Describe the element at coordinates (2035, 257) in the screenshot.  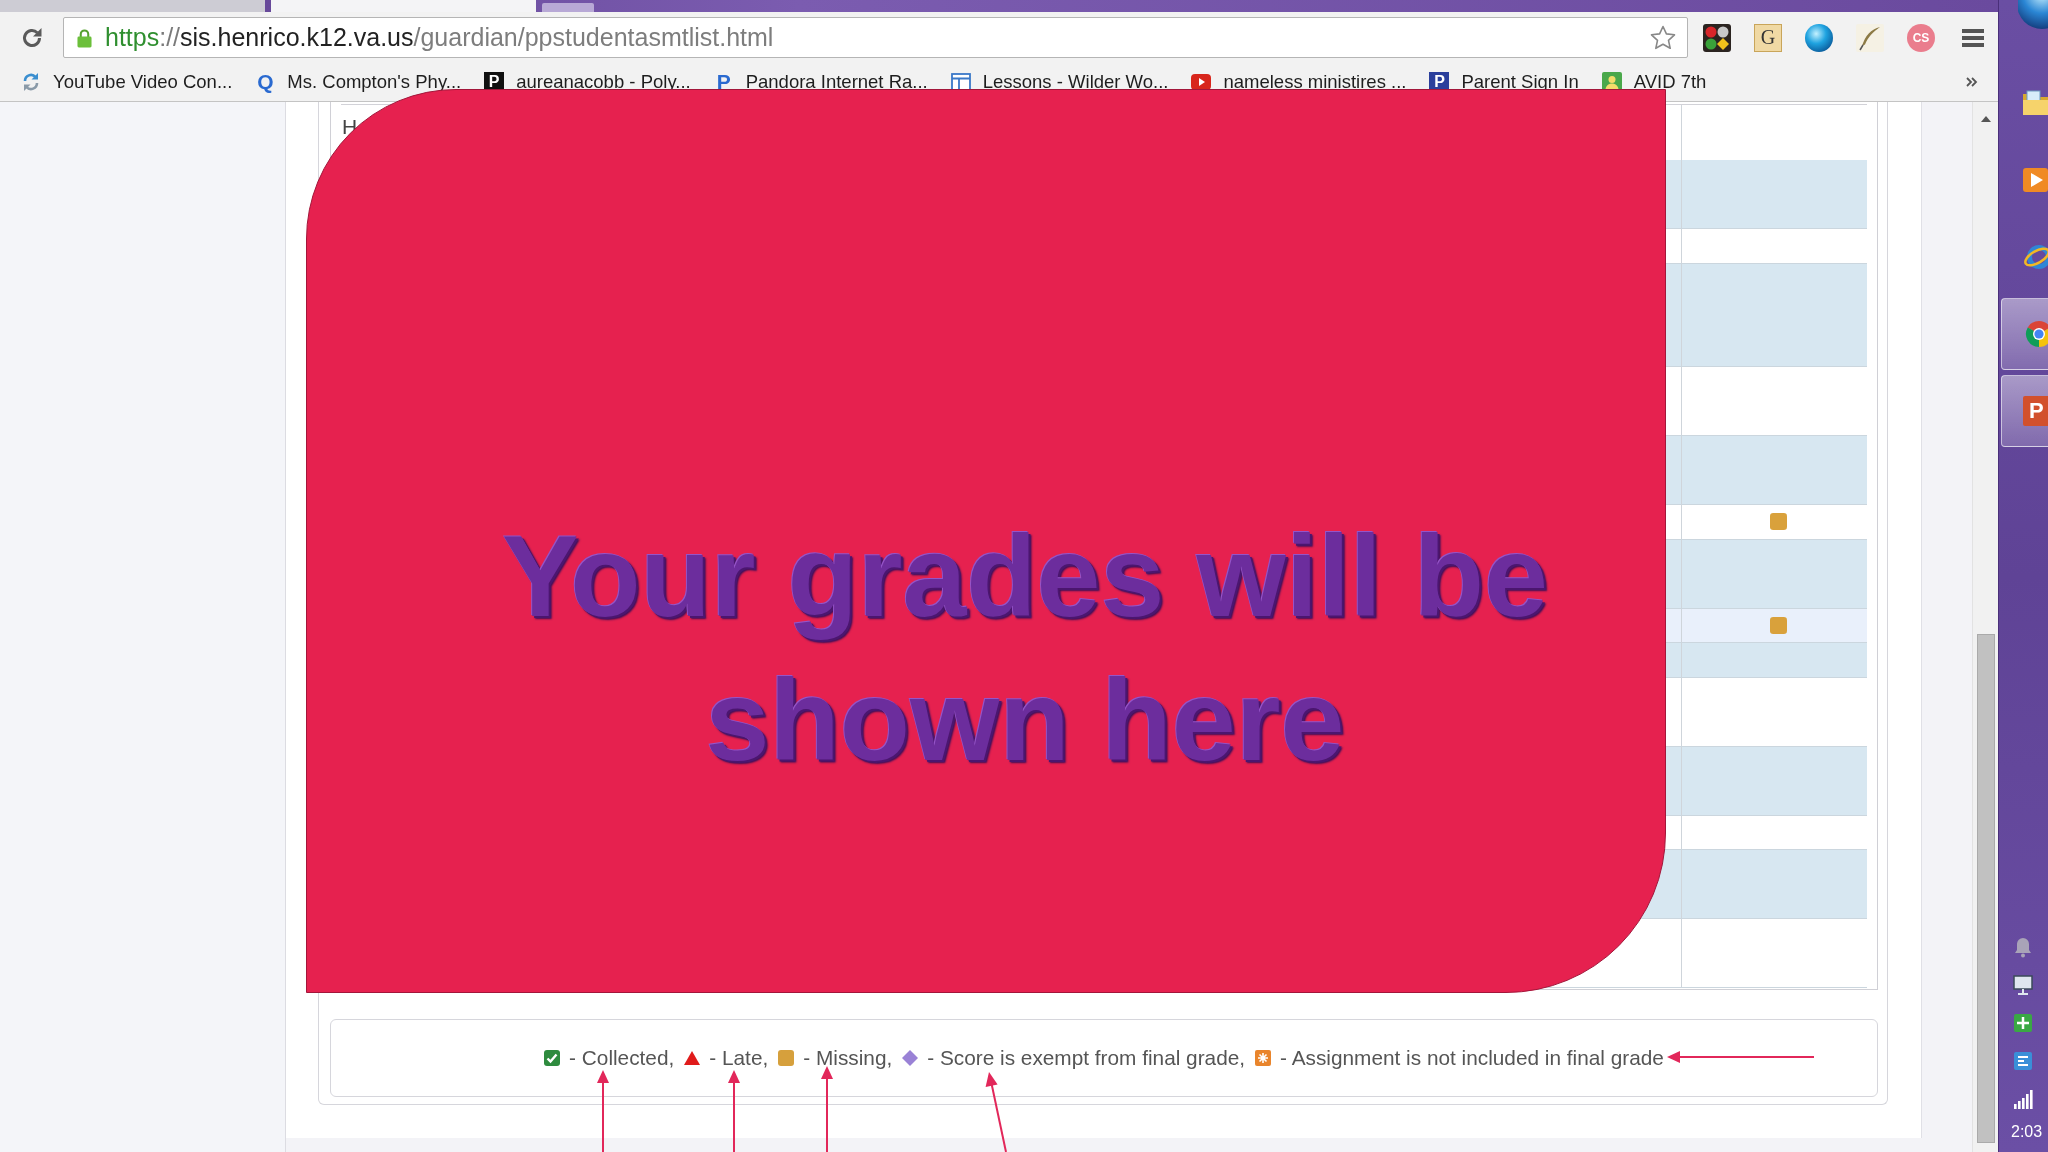
I see `ring-icon` at that location.